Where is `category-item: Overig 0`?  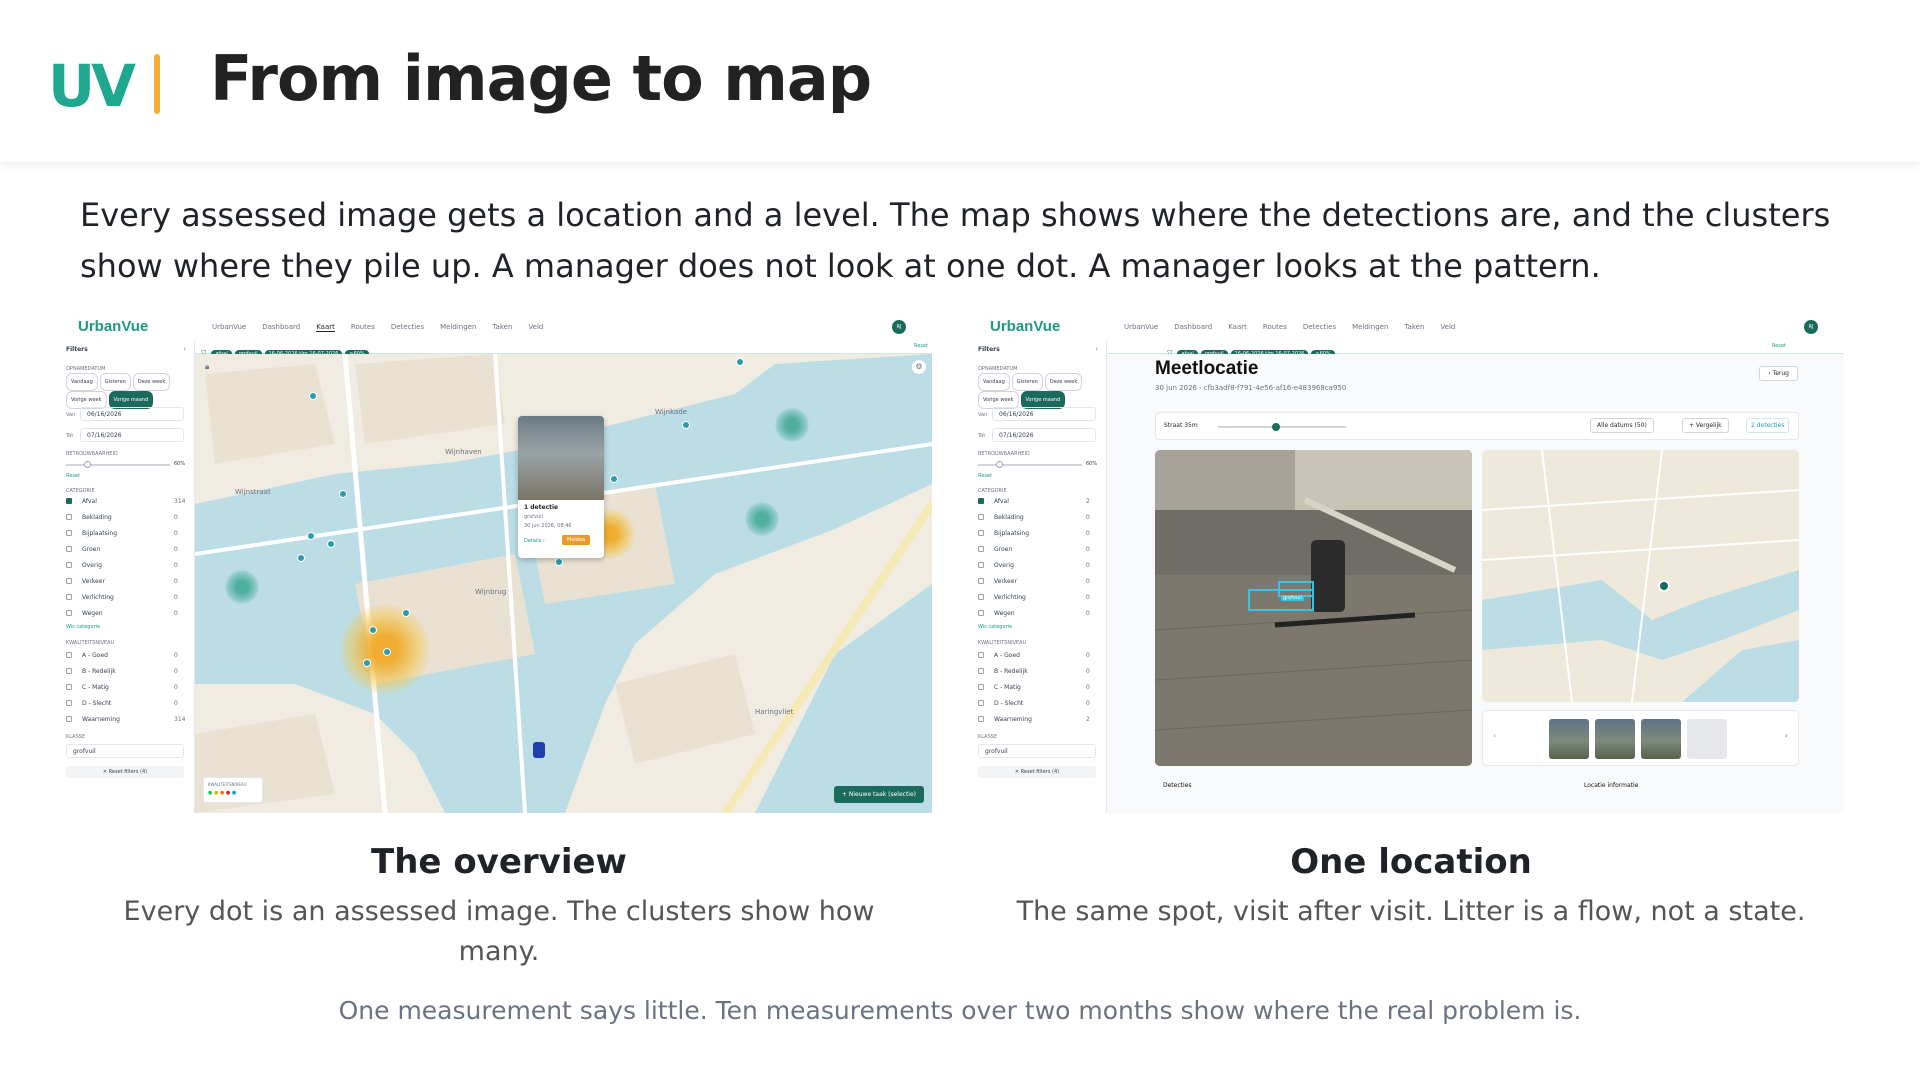 category-item: Overig 0 is located at coordinates (1034, 565).